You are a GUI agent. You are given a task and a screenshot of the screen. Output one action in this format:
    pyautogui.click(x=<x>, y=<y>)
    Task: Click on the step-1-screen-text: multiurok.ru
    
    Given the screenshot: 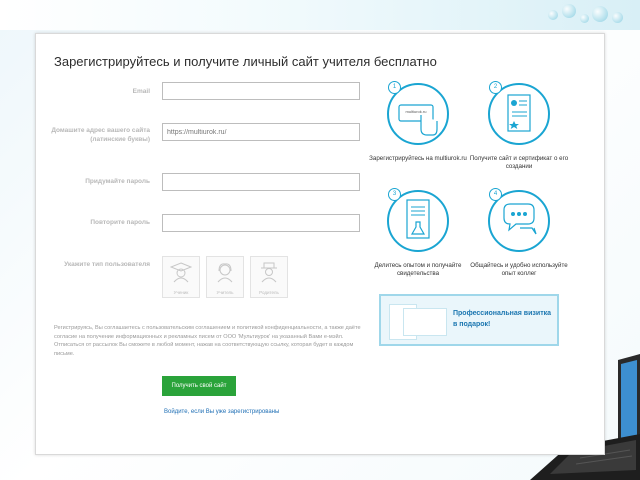 What is the action you would take?
    pyautogui.click(x=416, y=111)
    